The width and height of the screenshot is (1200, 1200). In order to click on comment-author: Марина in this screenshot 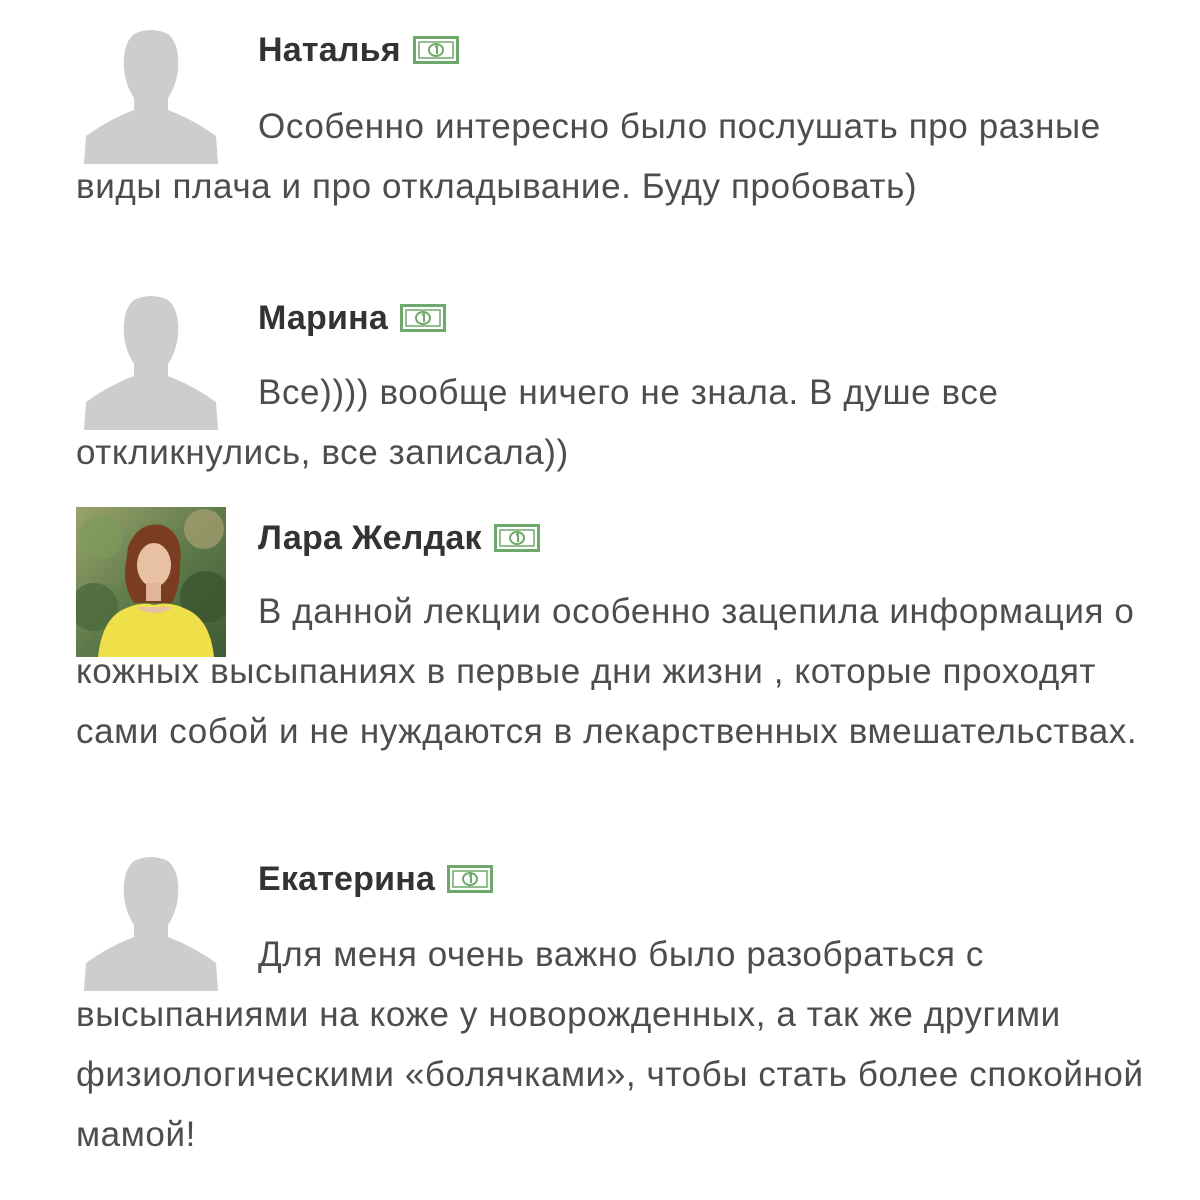, I will do `click(323, 318)`.